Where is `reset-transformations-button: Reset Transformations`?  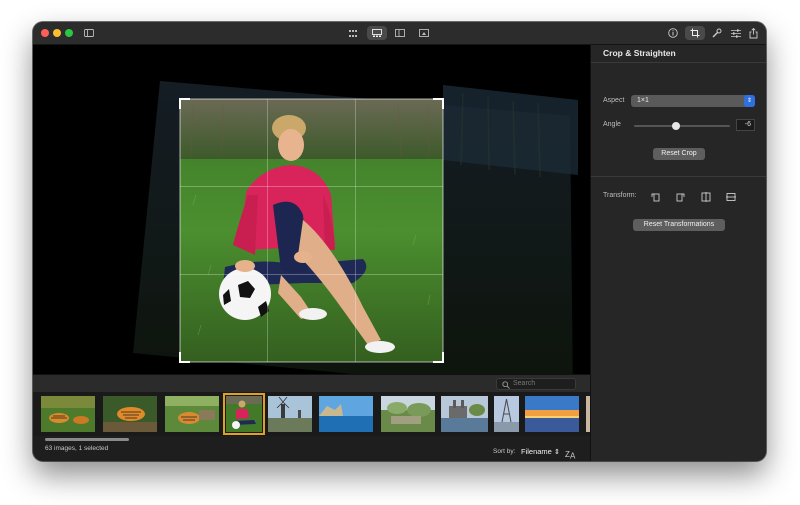
reset-transformations-button: Reset Transformations is located at coordinates (679, 225).